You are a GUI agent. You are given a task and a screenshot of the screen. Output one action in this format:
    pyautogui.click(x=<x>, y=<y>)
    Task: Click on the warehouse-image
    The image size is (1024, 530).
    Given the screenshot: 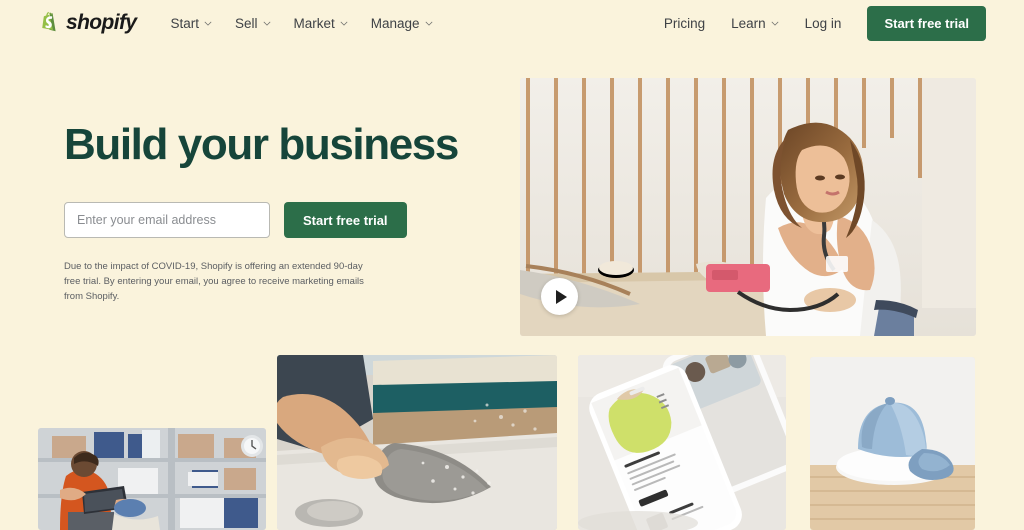 What is the action you would take?
    pyautogui.click(x=152, y=479)
    